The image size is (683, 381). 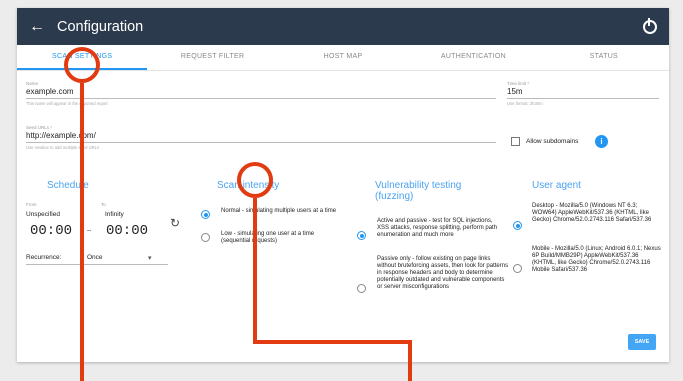 What do you see at coordinates (525, 103) in the screenshot?
I see `time-limit-help: Use format: 3h30m` at bounding box center [525, 103].